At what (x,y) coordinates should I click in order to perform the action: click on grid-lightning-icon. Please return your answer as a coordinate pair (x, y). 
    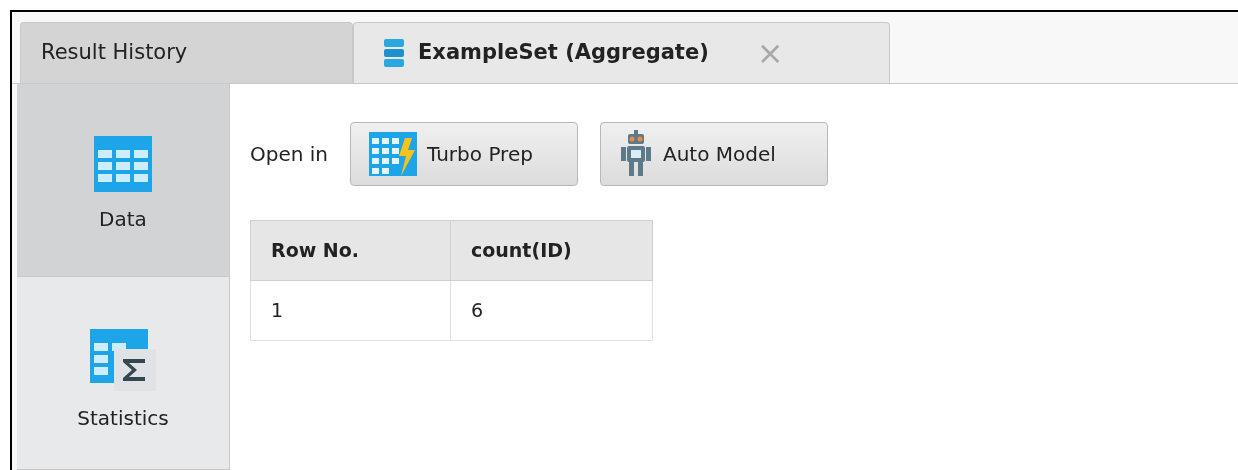
    Looking at the image, I should click on (393, 154).